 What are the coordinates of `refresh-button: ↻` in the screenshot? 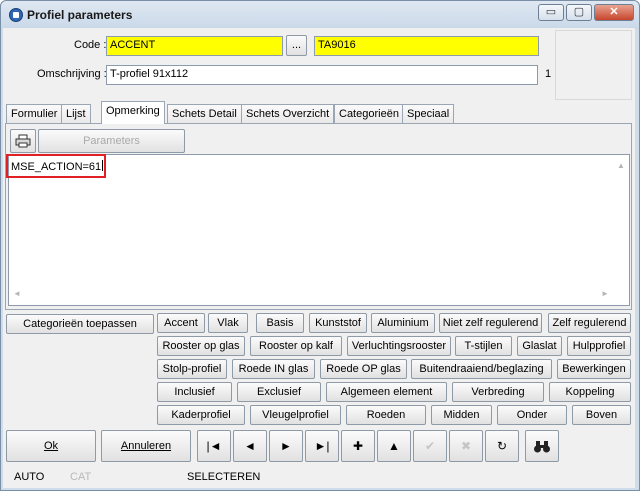 It's located at (502, 446).